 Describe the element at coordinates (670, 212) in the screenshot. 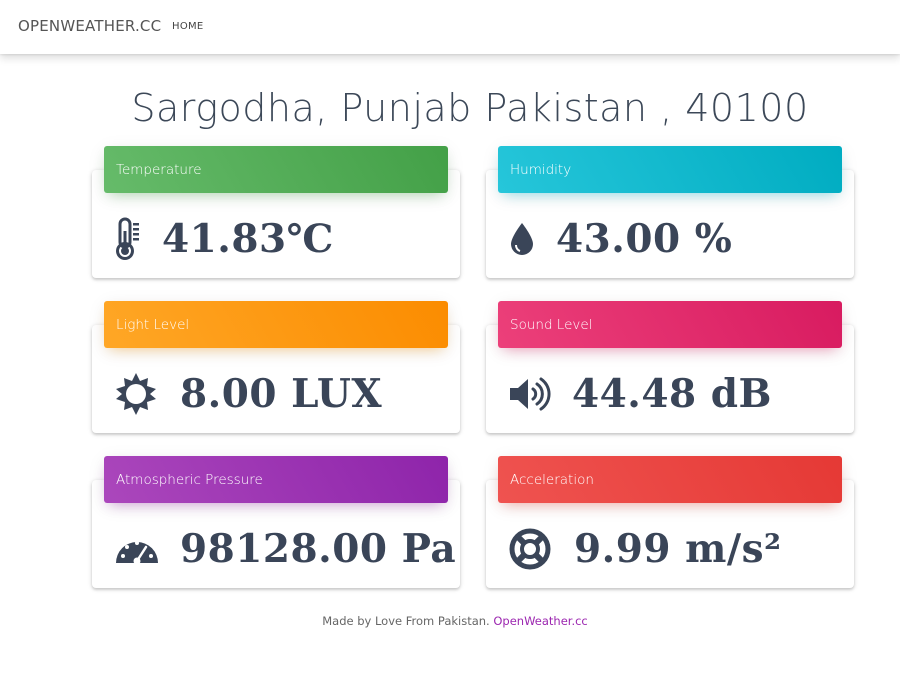

I see `humidity-card: Humidity 43.00 %` at that location.